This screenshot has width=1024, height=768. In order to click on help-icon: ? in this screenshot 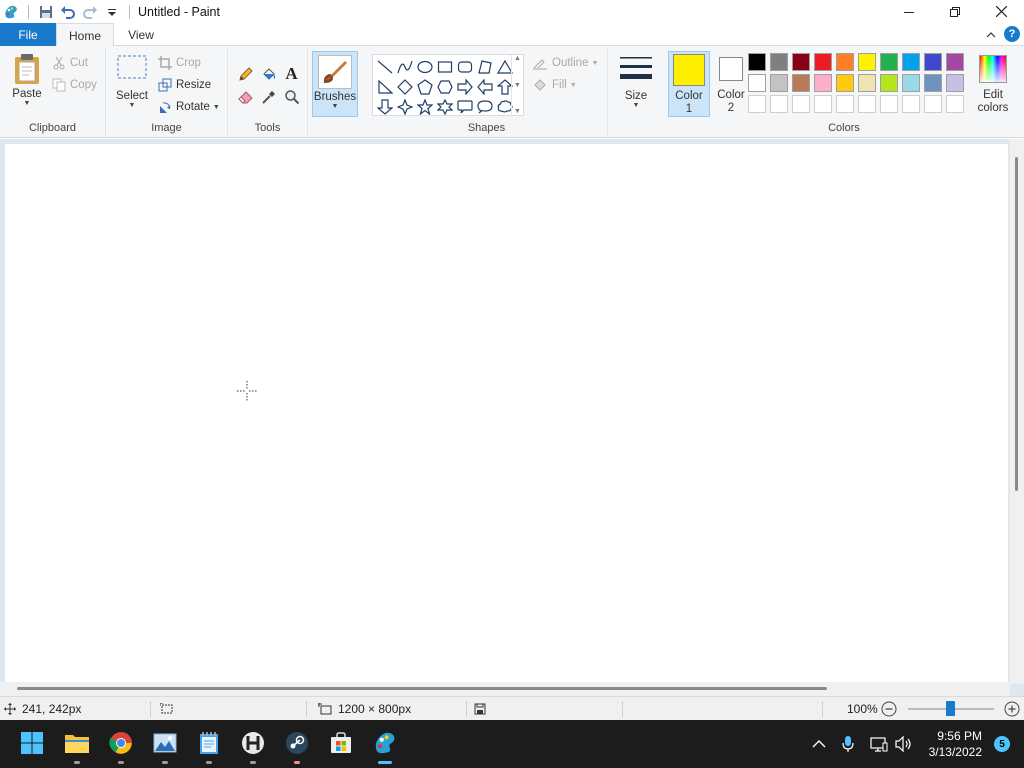, I will do `click(1012, 34)`.